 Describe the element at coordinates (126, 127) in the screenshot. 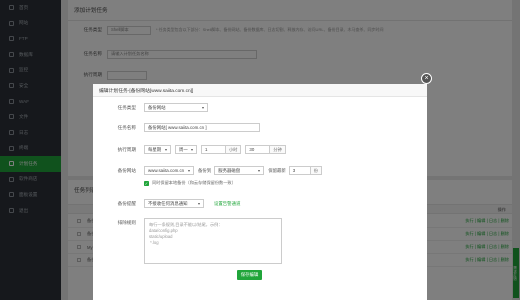

I see `task-name-label: 任务名称` at that location.